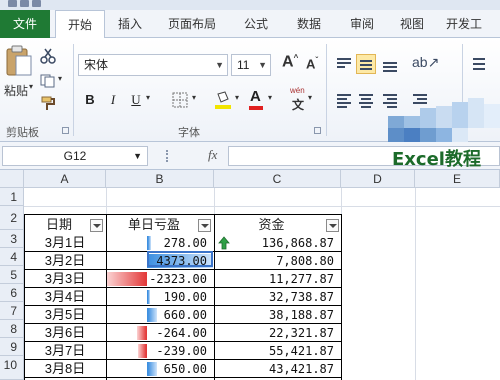  I want to click on name-box: G12 ▼, so click(75, 156).